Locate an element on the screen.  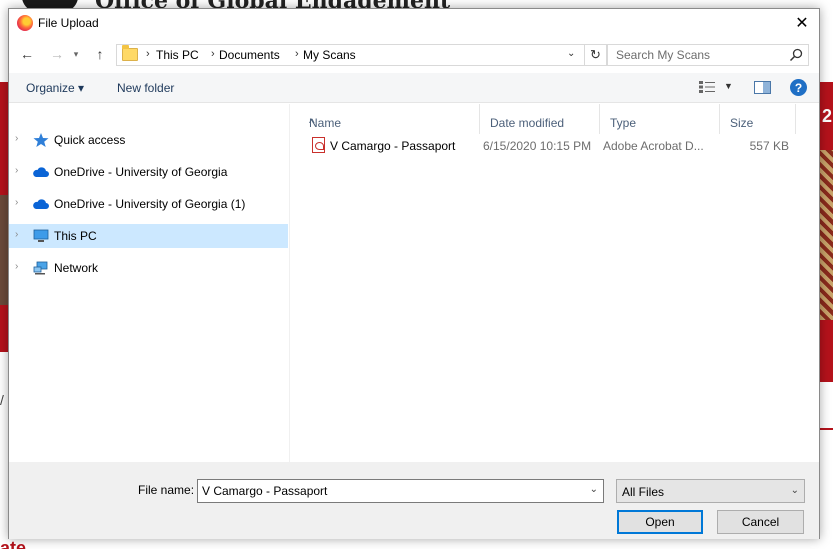
file-type-filter: All Files ⌄ is located at coordinates (710, 491).